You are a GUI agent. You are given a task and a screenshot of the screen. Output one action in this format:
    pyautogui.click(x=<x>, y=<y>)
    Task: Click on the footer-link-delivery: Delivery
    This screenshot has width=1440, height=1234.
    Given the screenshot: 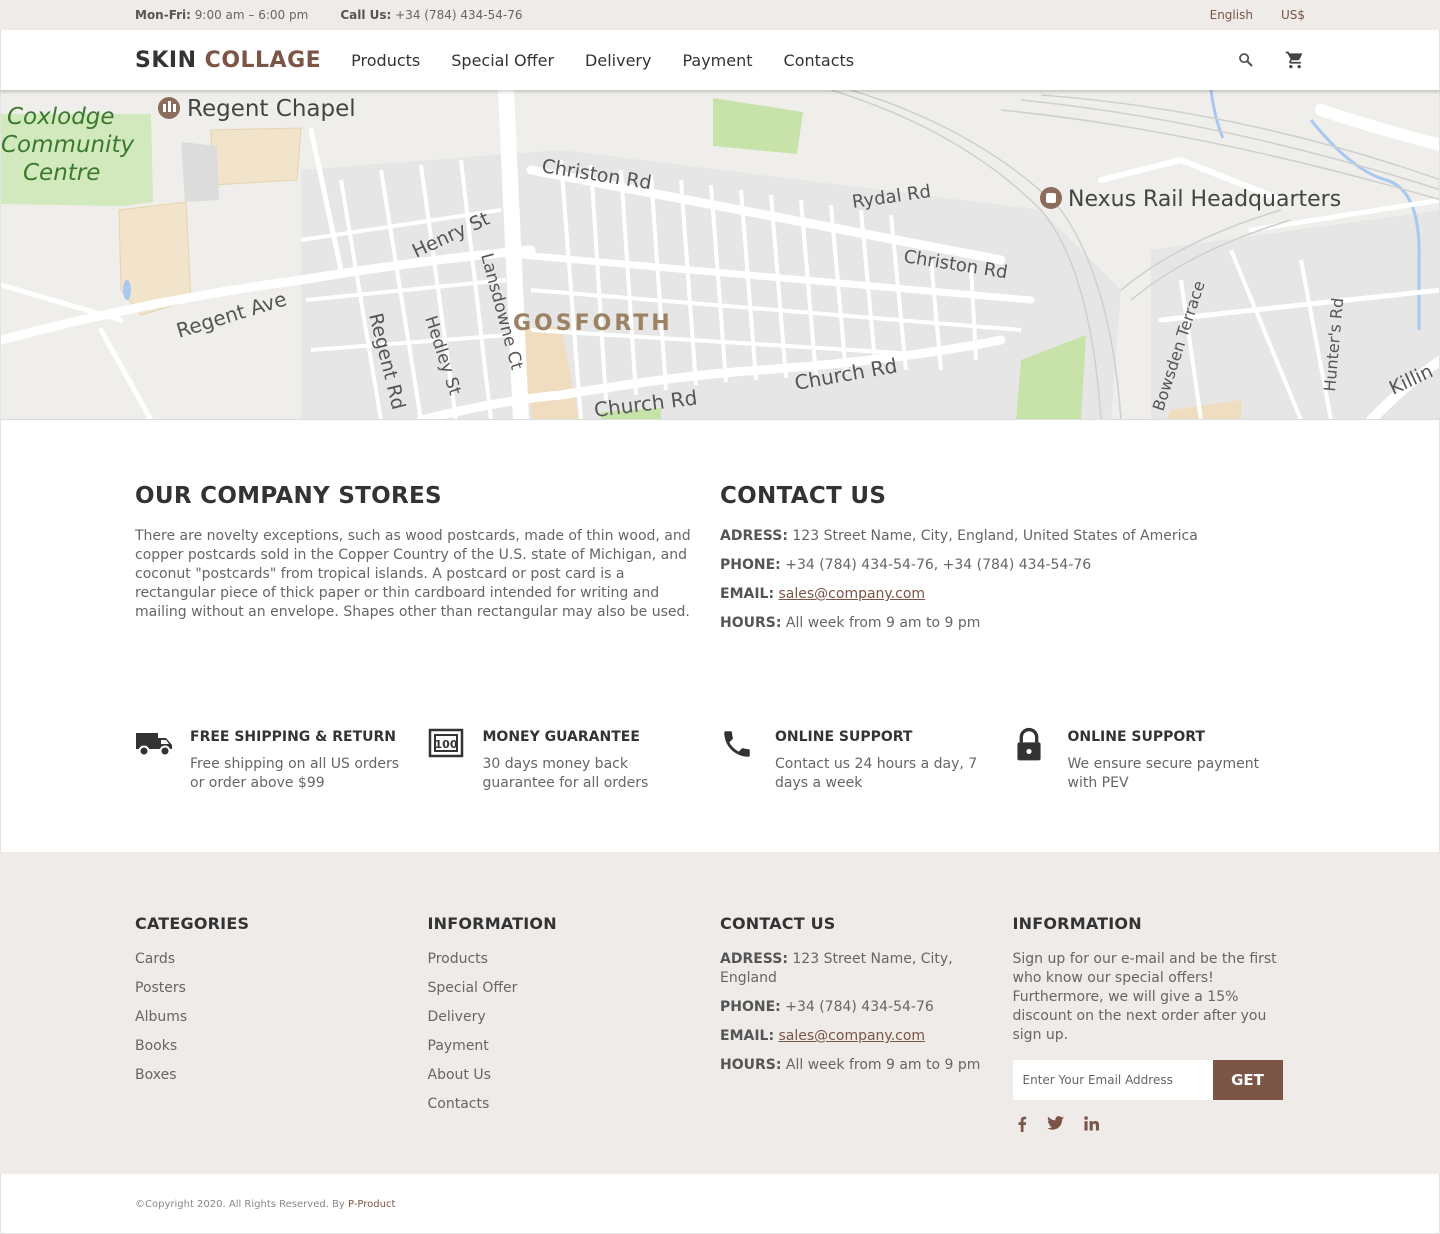 What is the action you would take?
    pyautogui.click(x=574, y=1017)
    